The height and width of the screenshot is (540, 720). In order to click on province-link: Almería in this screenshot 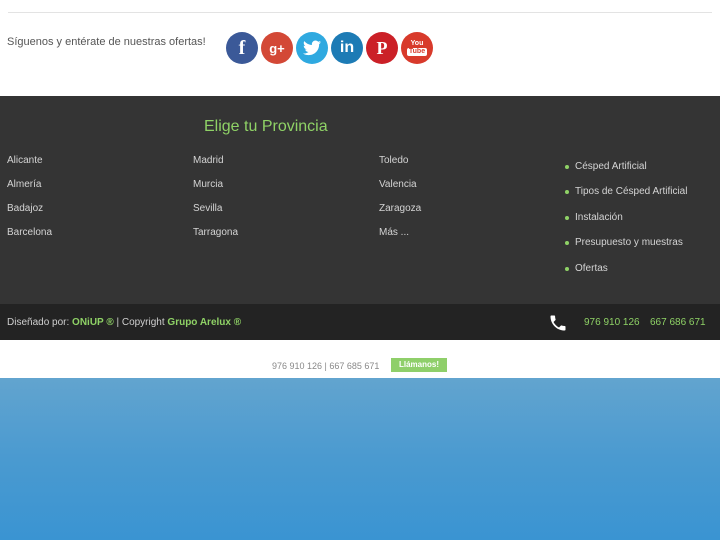, I will do `click(29, 190)`.